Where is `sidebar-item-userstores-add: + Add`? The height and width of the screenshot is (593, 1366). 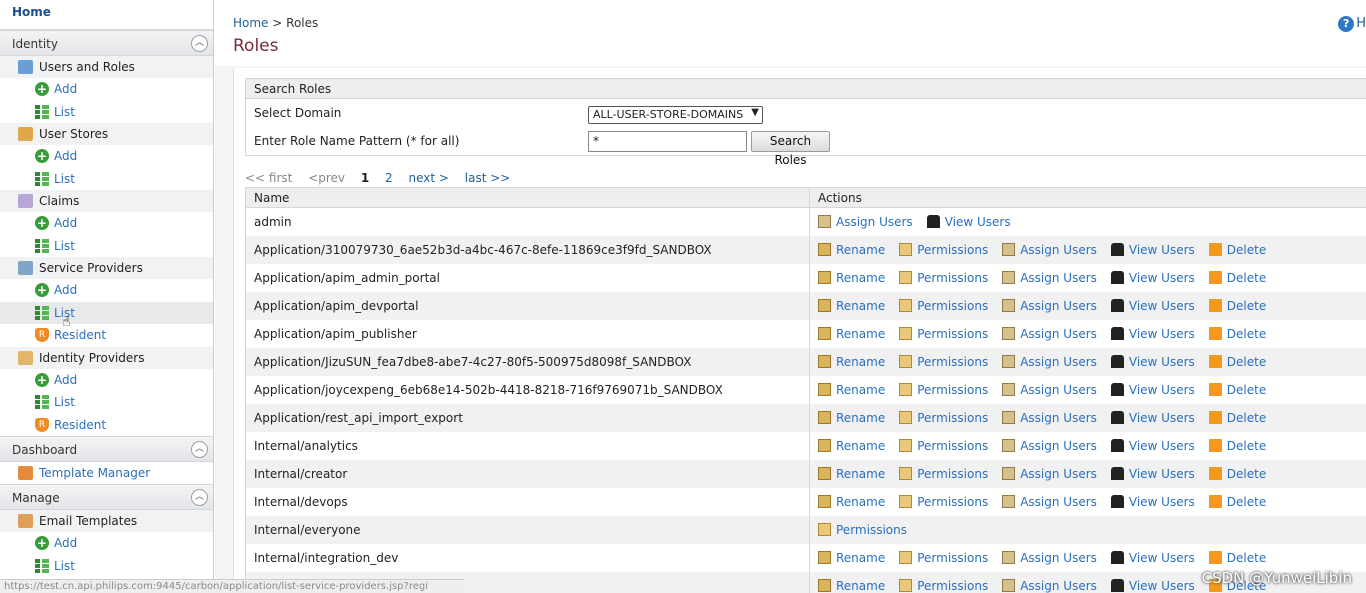 sidebar-item-userstores-add: + Add is located at coordinates (106, 156).